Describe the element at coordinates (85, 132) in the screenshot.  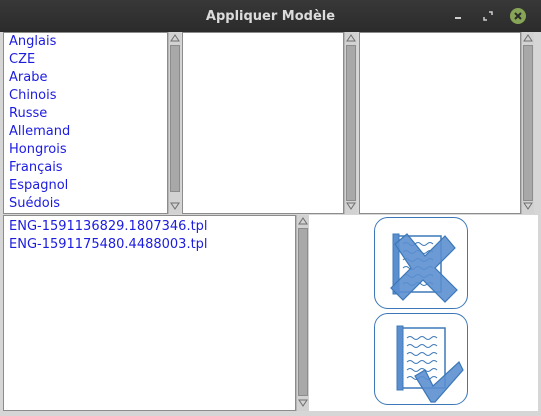
I see `language-item: Allemand` at that location.